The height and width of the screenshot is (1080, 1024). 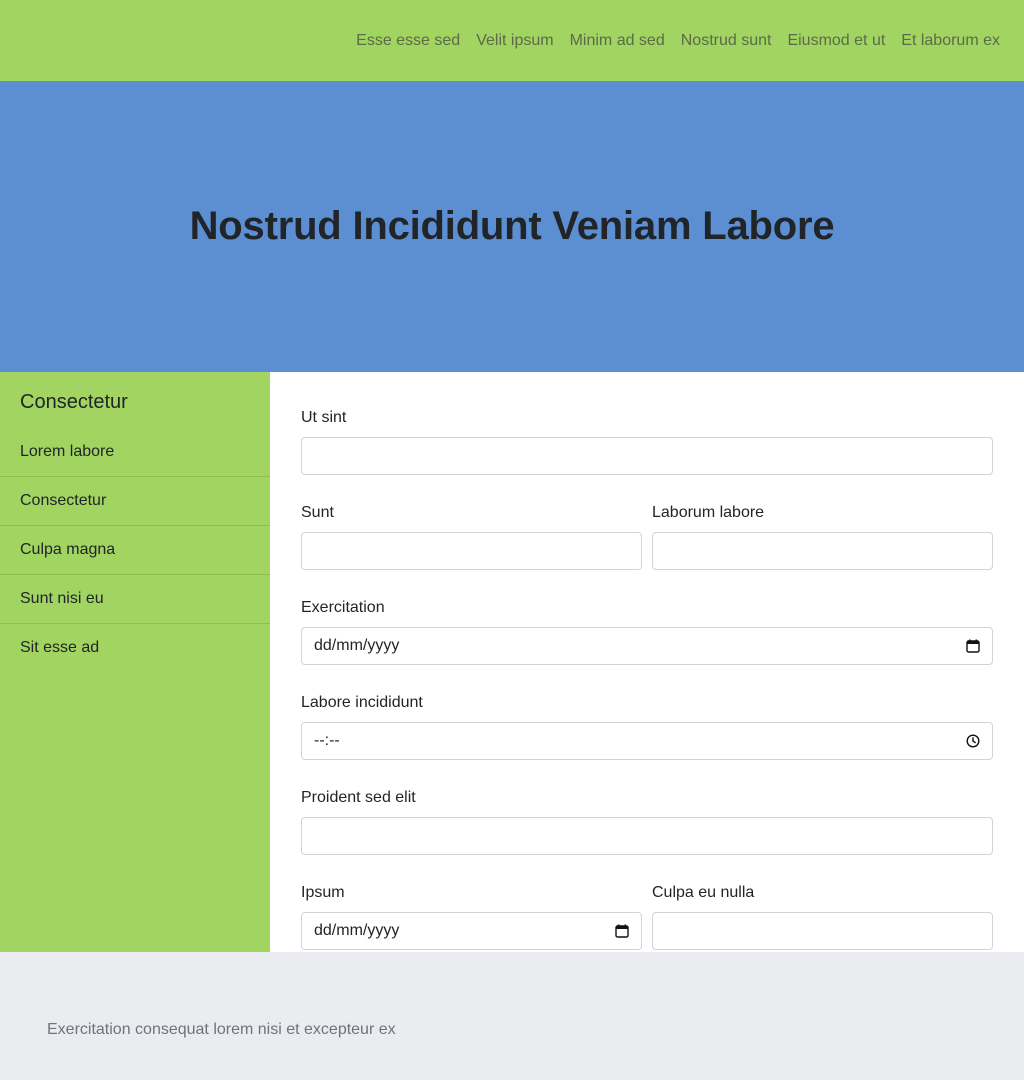 What do you see at coordinates (708, 512) in the screenshot?
I see `laborum-labore-label: Laborum labore` at bounding box center [708, 512].